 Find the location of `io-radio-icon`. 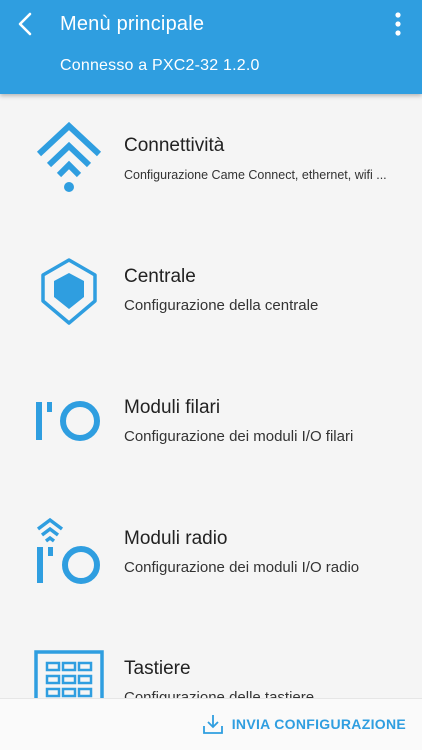

io-radio-icon is located at coordinates (69, 552).